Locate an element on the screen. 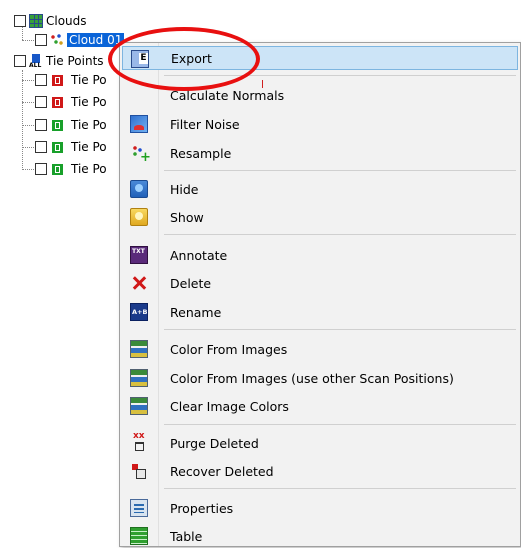  menu-item-label: Annotate is located at coordinates (199, 255).